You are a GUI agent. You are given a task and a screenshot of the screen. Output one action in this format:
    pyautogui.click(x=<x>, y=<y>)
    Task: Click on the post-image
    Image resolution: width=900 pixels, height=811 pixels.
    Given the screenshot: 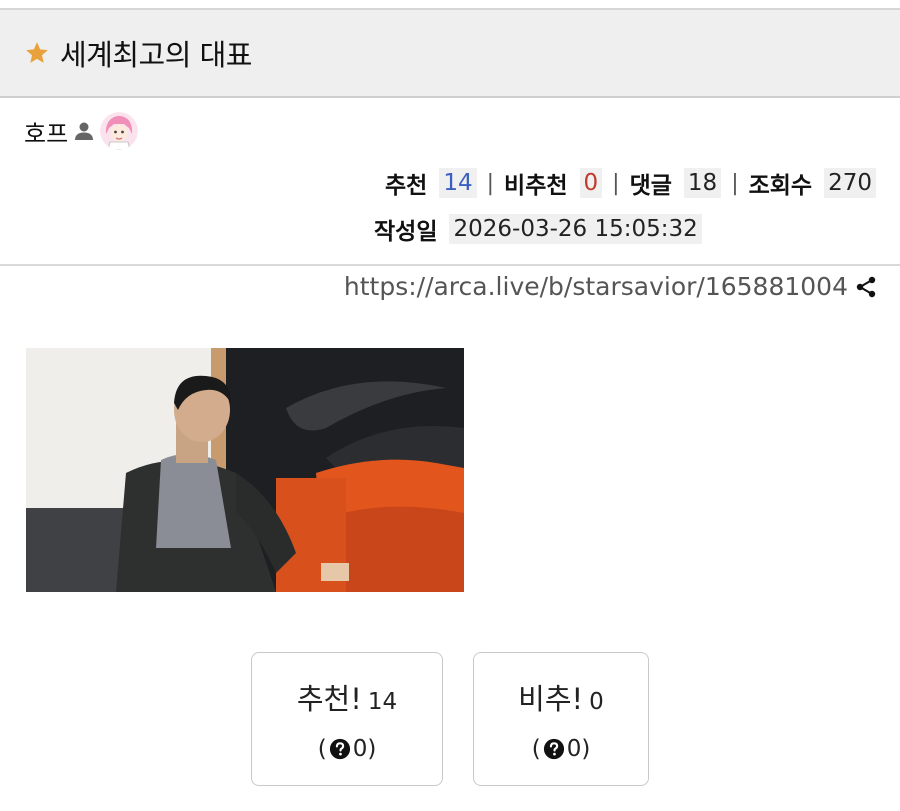 What is the action you would take?
    pyautogui.click(x=245, y=470)
    